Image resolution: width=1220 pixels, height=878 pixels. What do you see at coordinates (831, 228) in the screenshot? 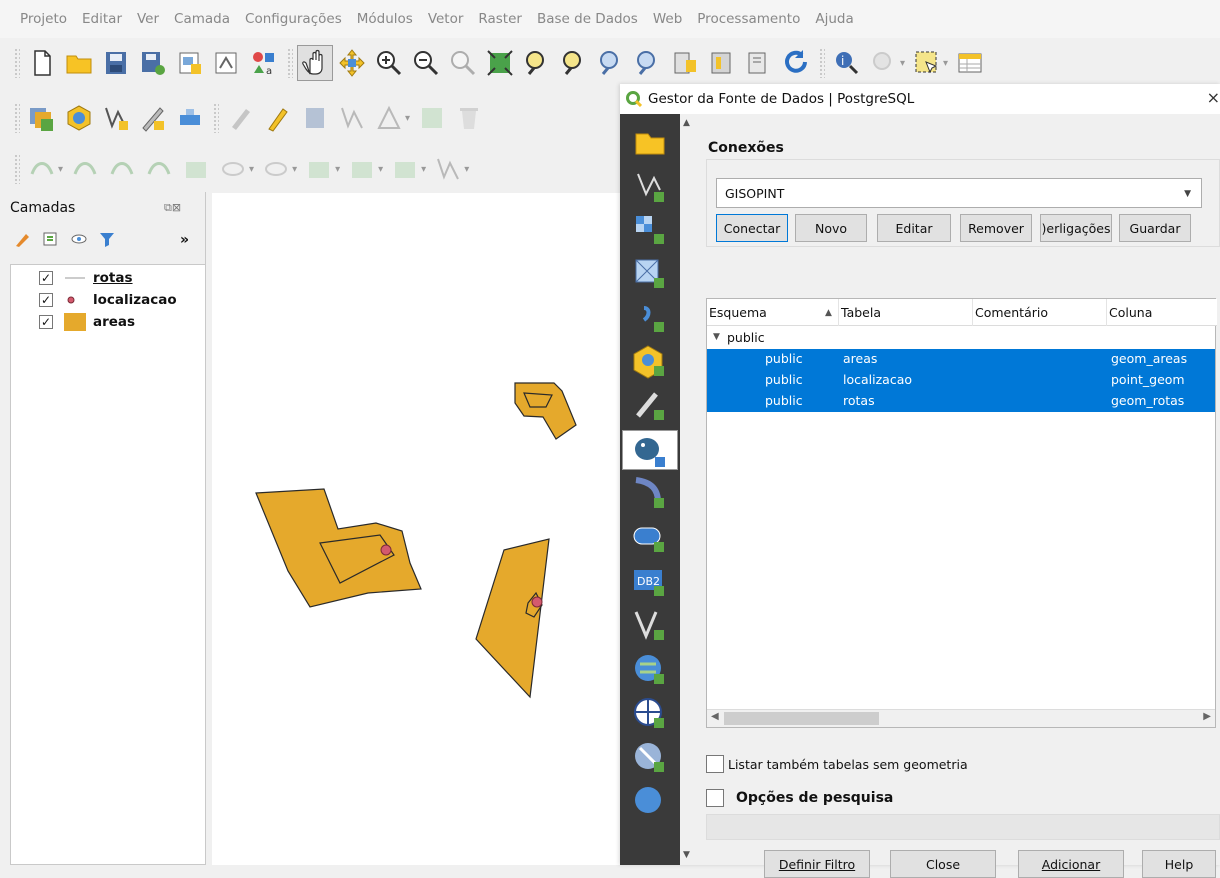
I see `new-button: Novo` at bounding box center [831, 228].